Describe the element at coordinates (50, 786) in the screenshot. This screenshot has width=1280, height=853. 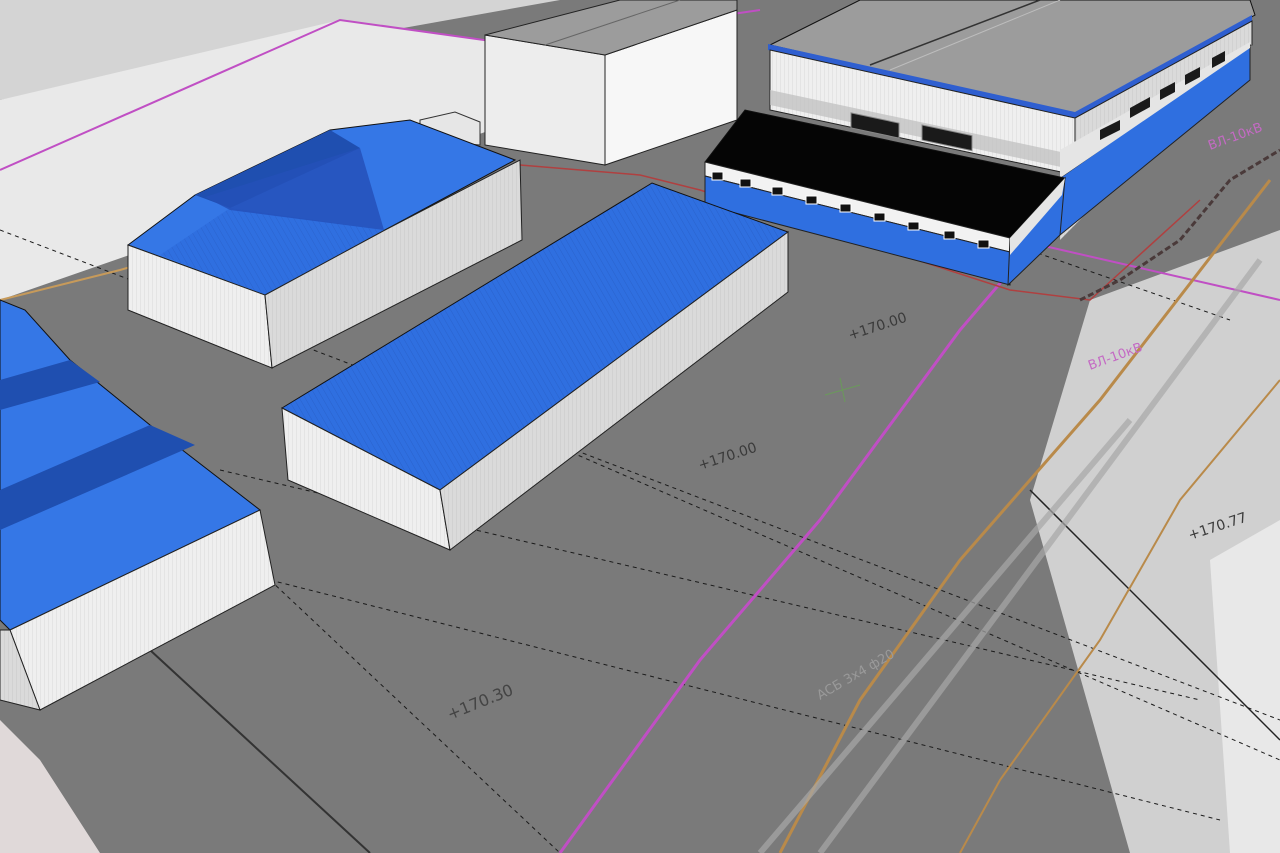
I see `map-sheet-bottom-left` at that location.